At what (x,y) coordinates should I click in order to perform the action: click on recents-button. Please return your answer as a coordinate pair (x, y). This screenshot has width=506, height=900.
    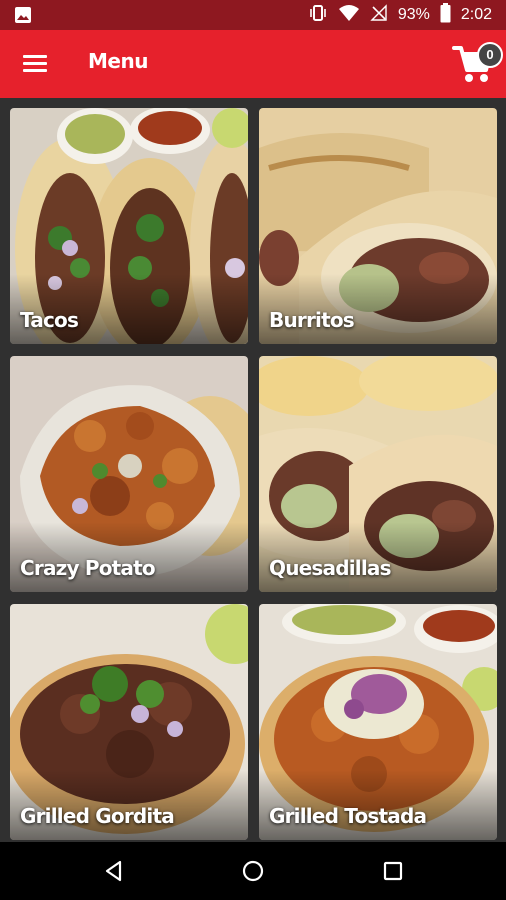
    Looking at the image, I should click on (393, 871).